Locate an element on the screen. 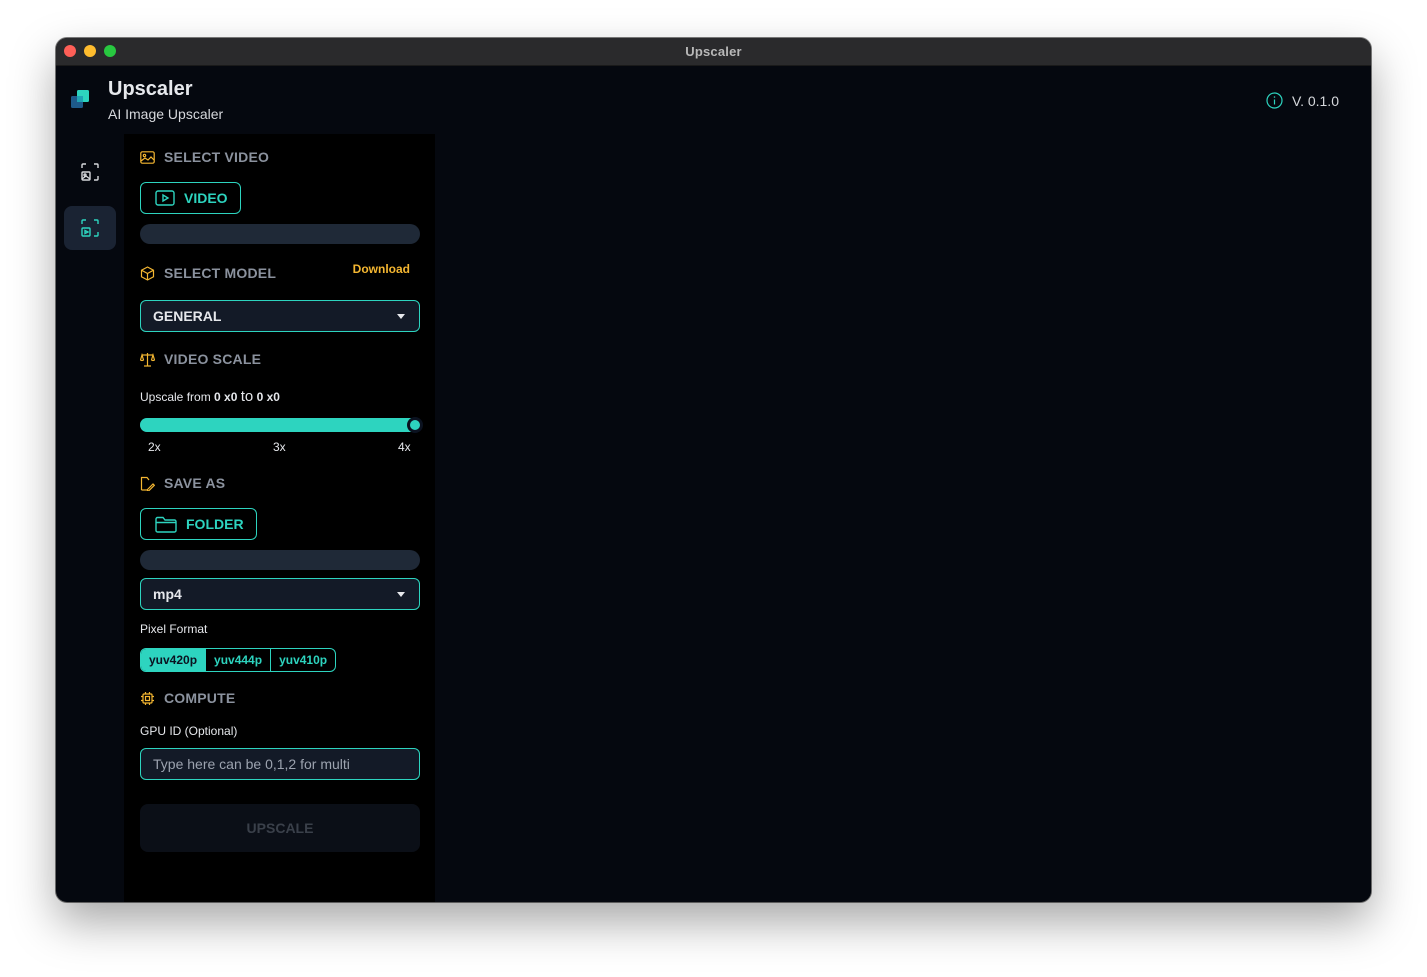 The width and height of the screenshot is (1427, 977). scale-tick-4x: 4x is located at coordinates (404, 447).